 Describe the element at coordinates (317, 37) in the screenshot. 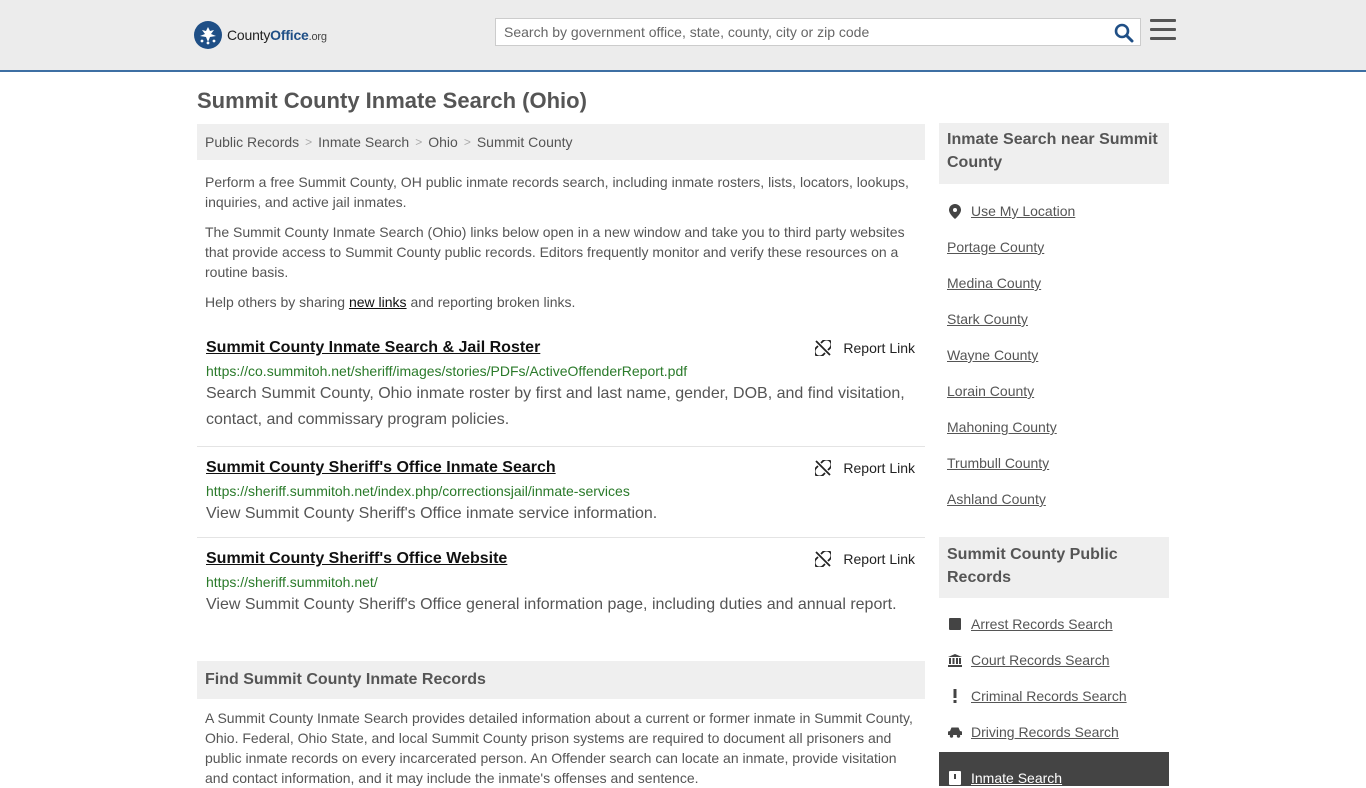

I see `logo-text-suffix: .org` at that location.